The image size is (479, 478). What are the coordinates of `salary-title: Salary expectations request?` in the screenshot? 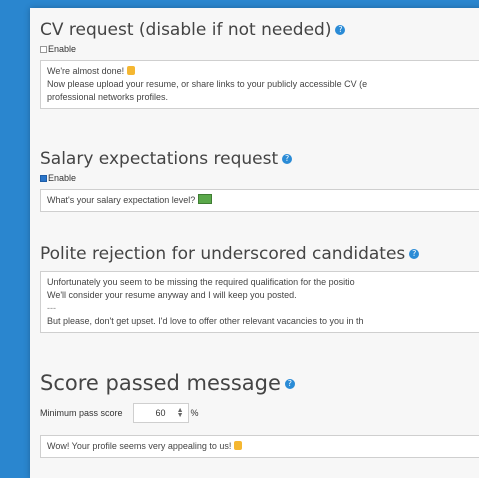 It's located at (259, 159).